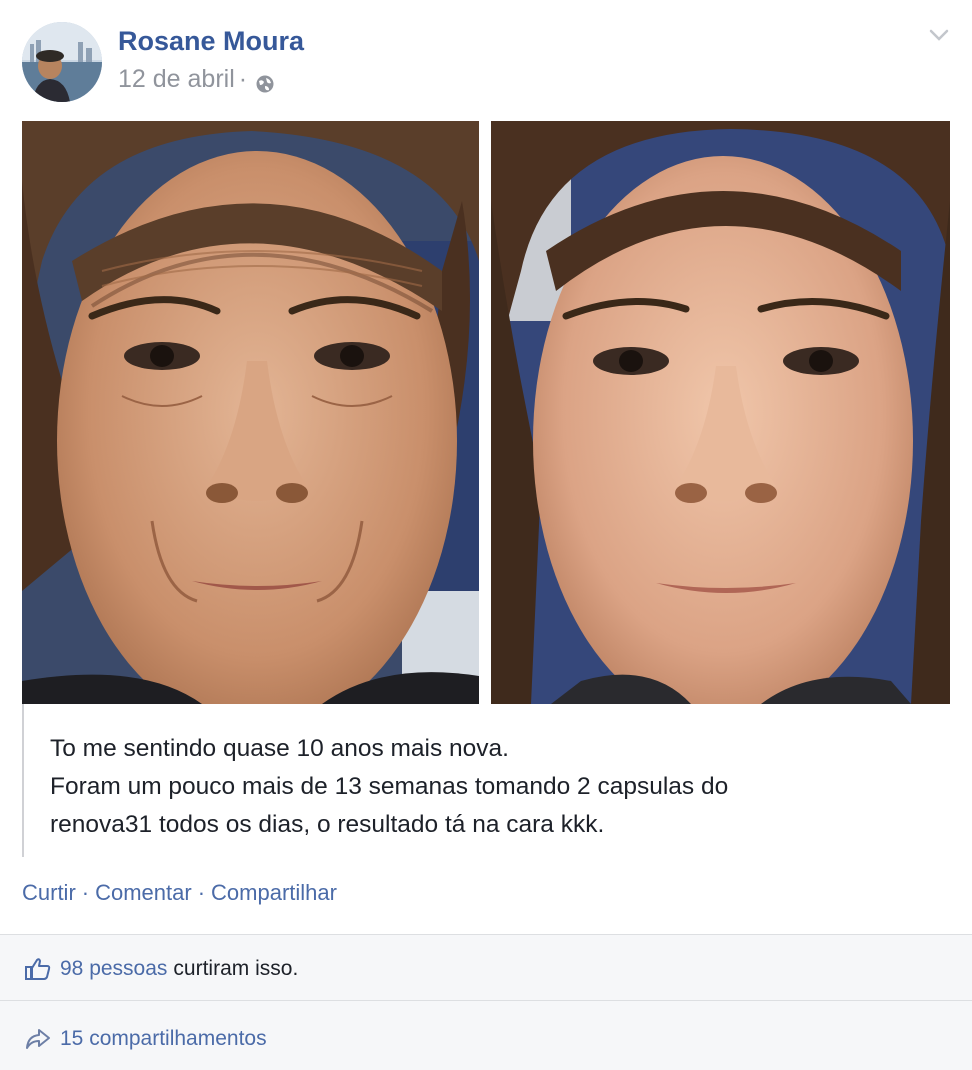  I want to click on share-link: Compartilhar, so click(274, 893).